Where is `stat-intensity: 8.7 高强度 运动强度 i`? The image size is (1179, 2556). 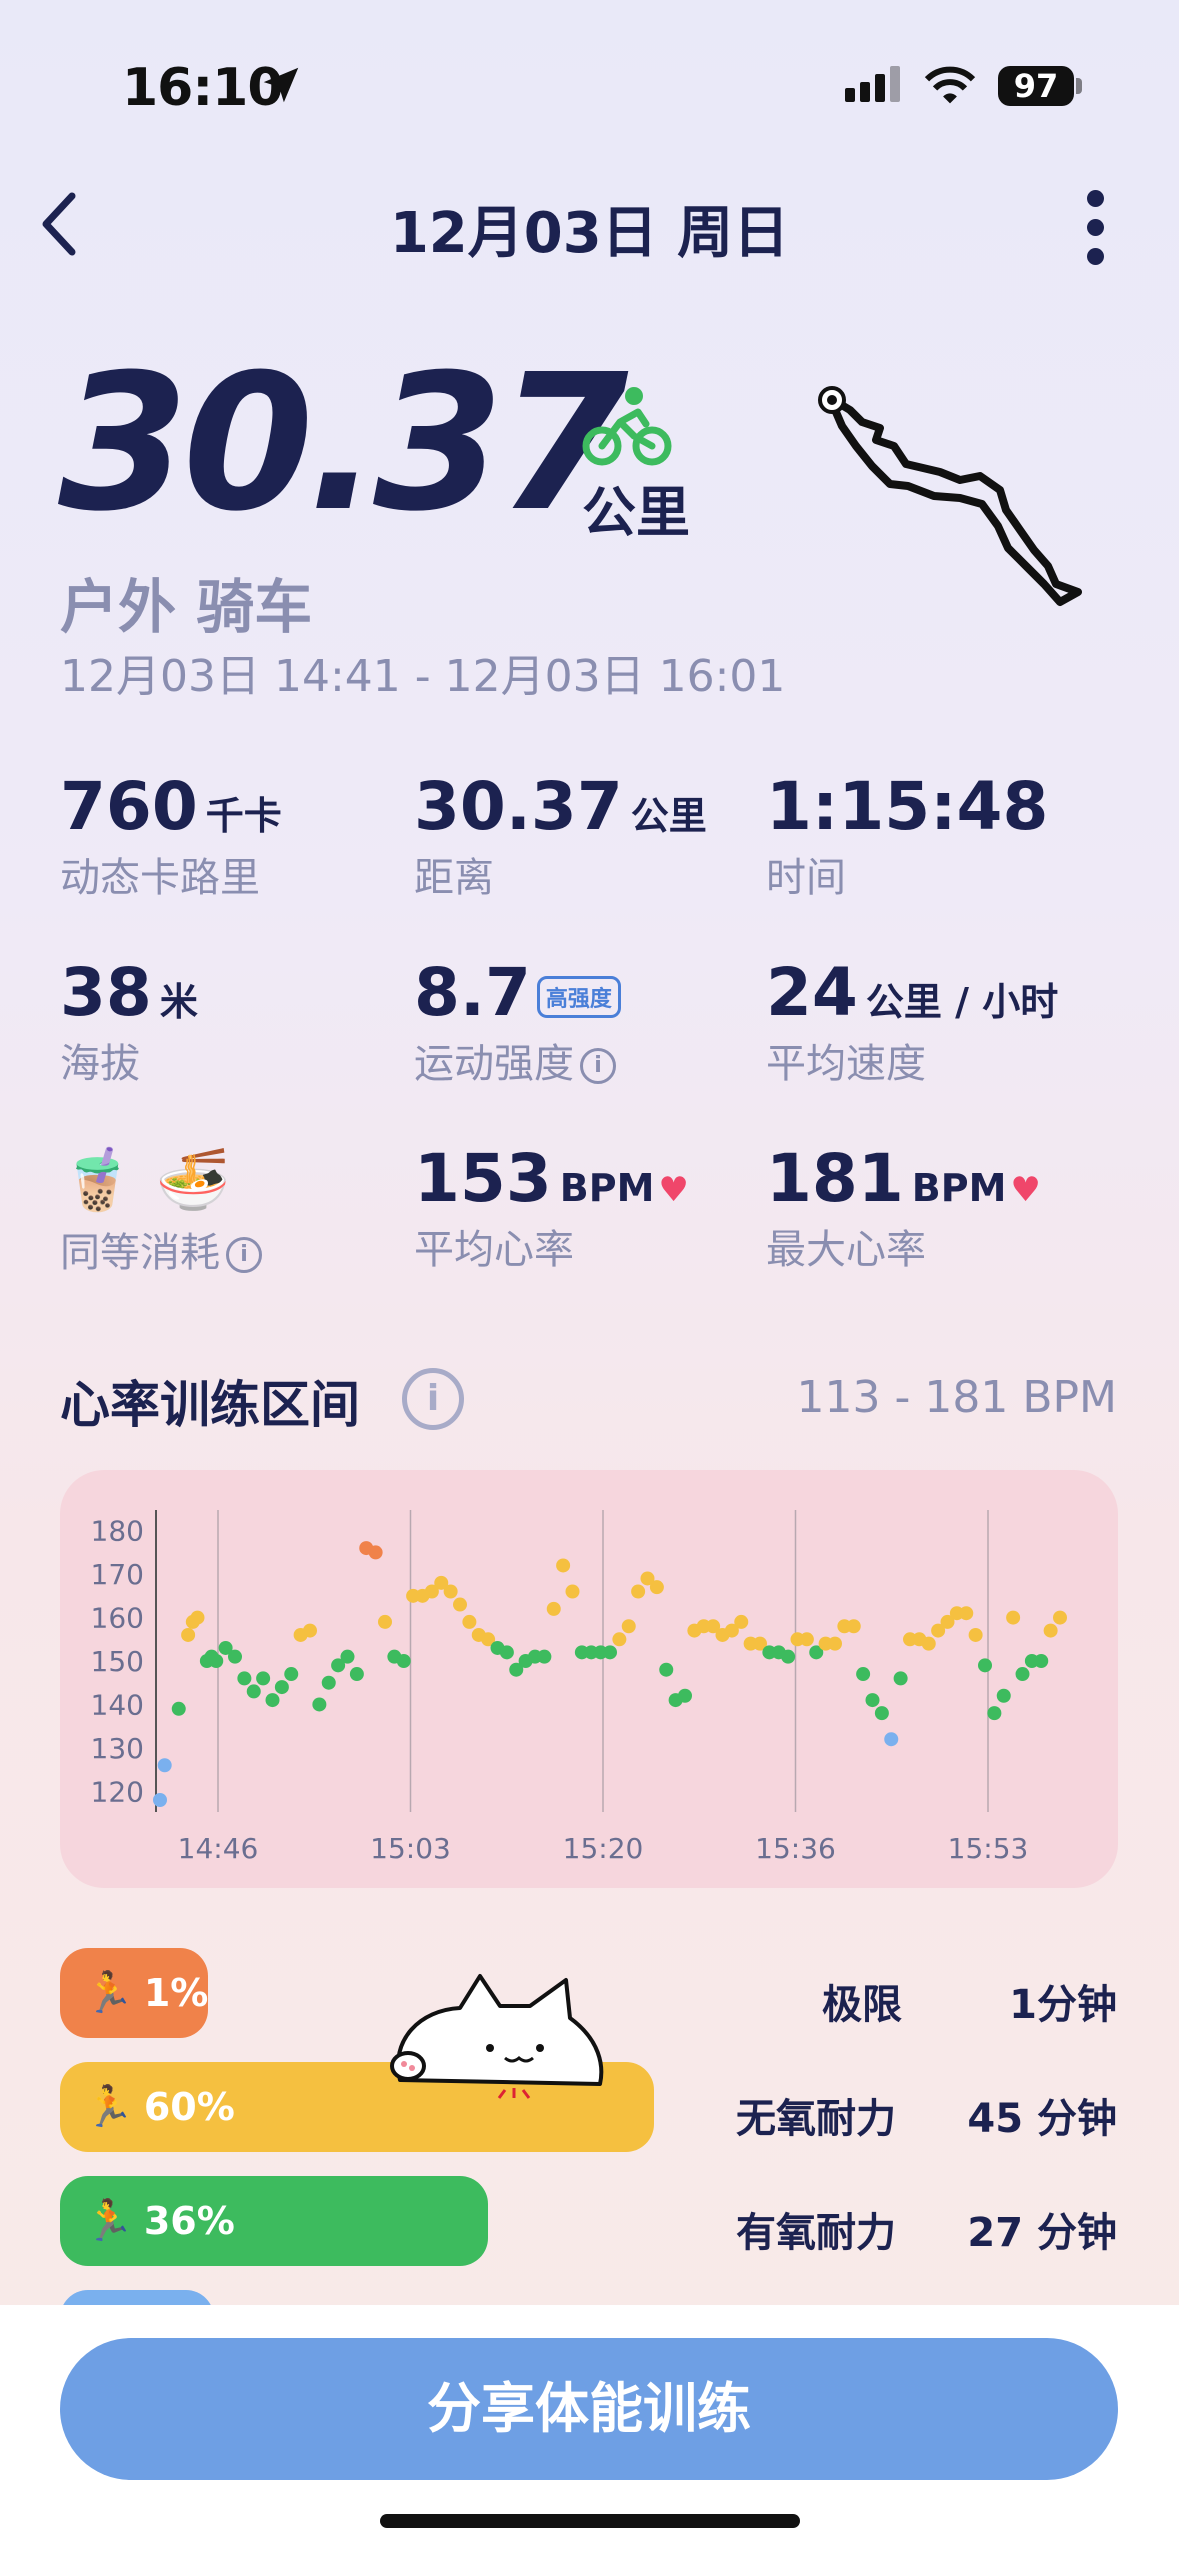
stat-intensity: 8.7 高强度 运动强度 i is located at coordinates (517, 1021).